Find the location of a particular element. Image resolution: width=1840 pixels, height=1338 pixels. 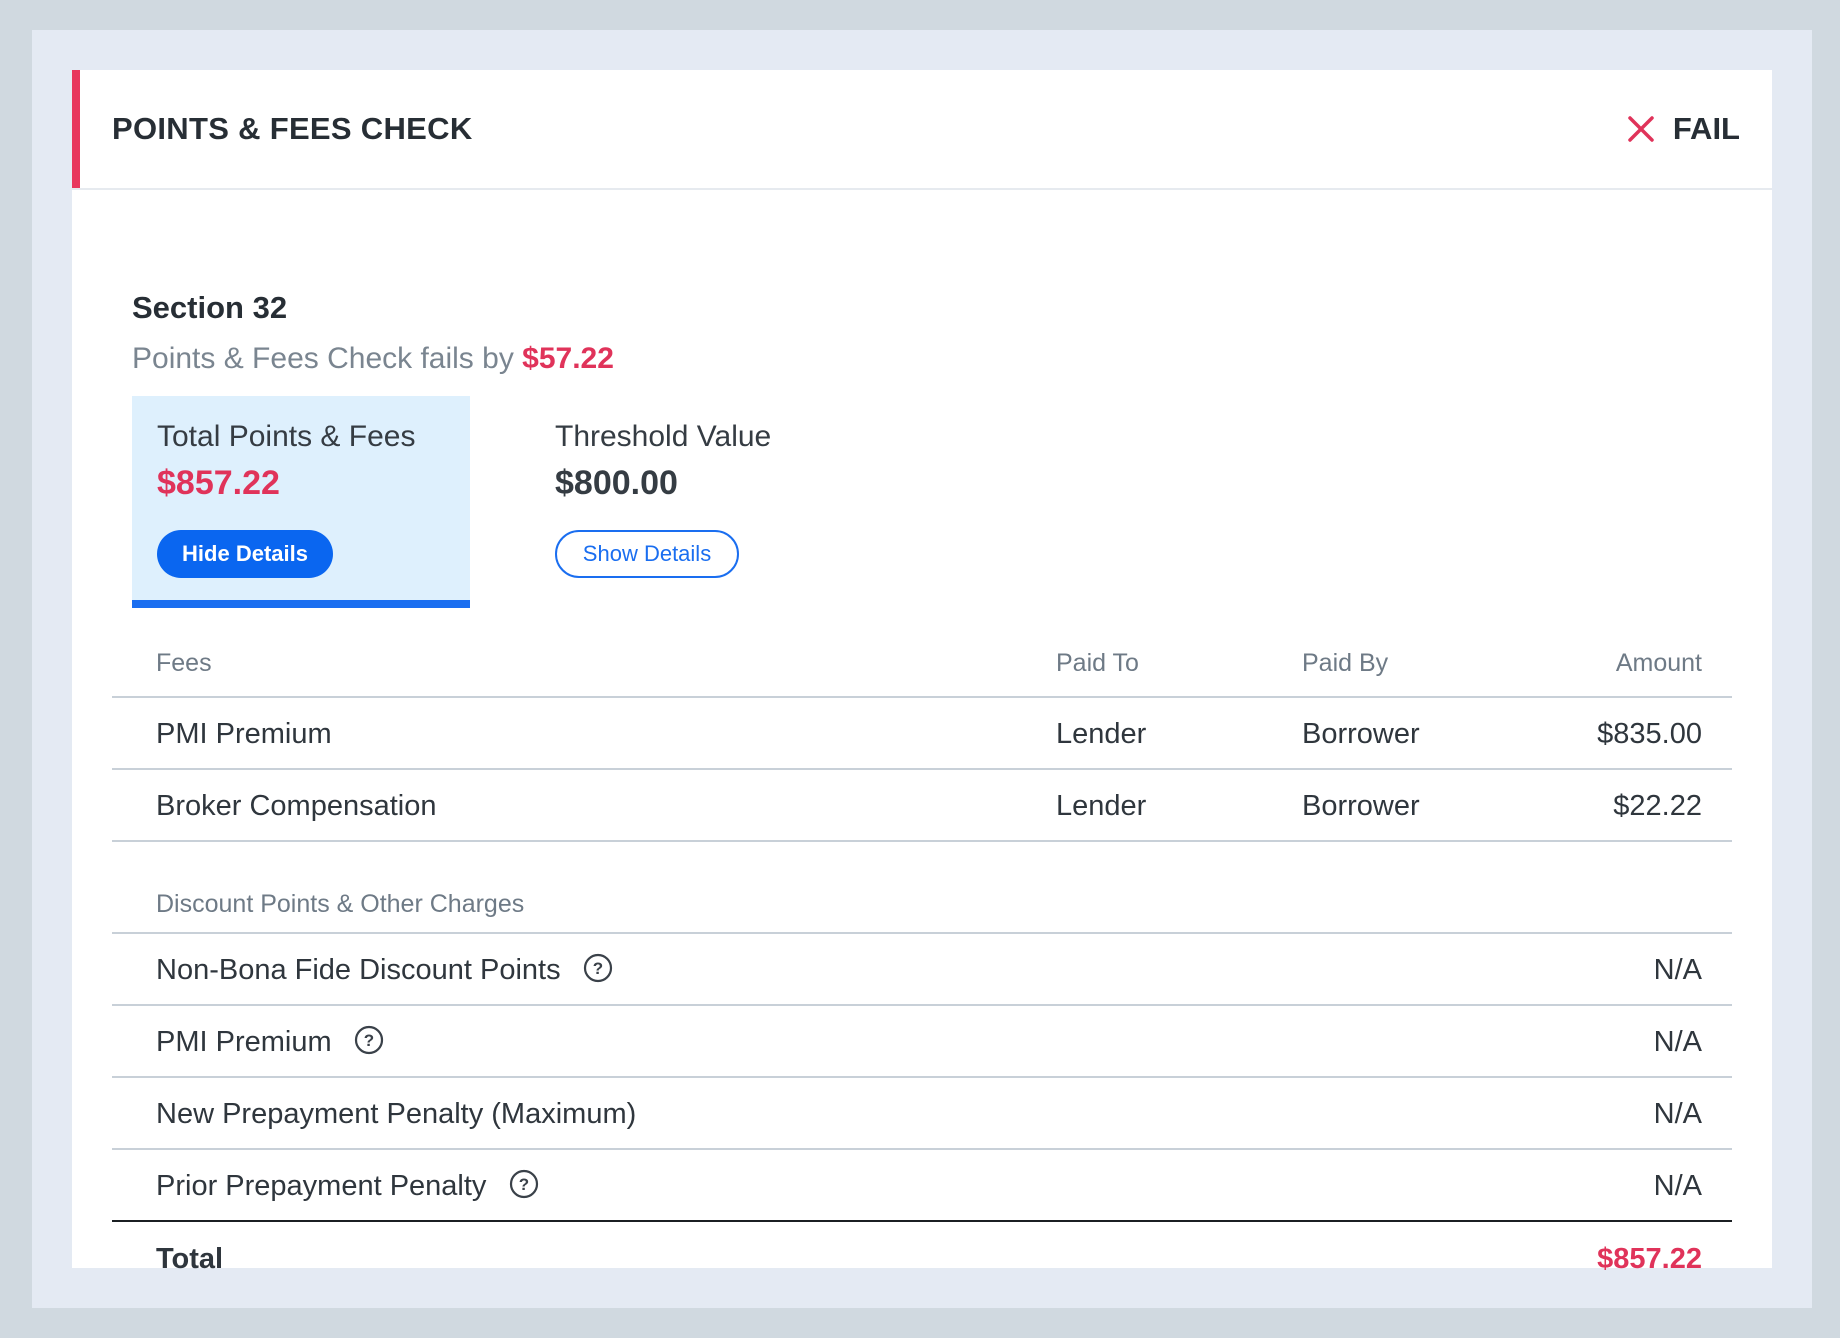

active-tab-underline is located at coordinates (301, 604).